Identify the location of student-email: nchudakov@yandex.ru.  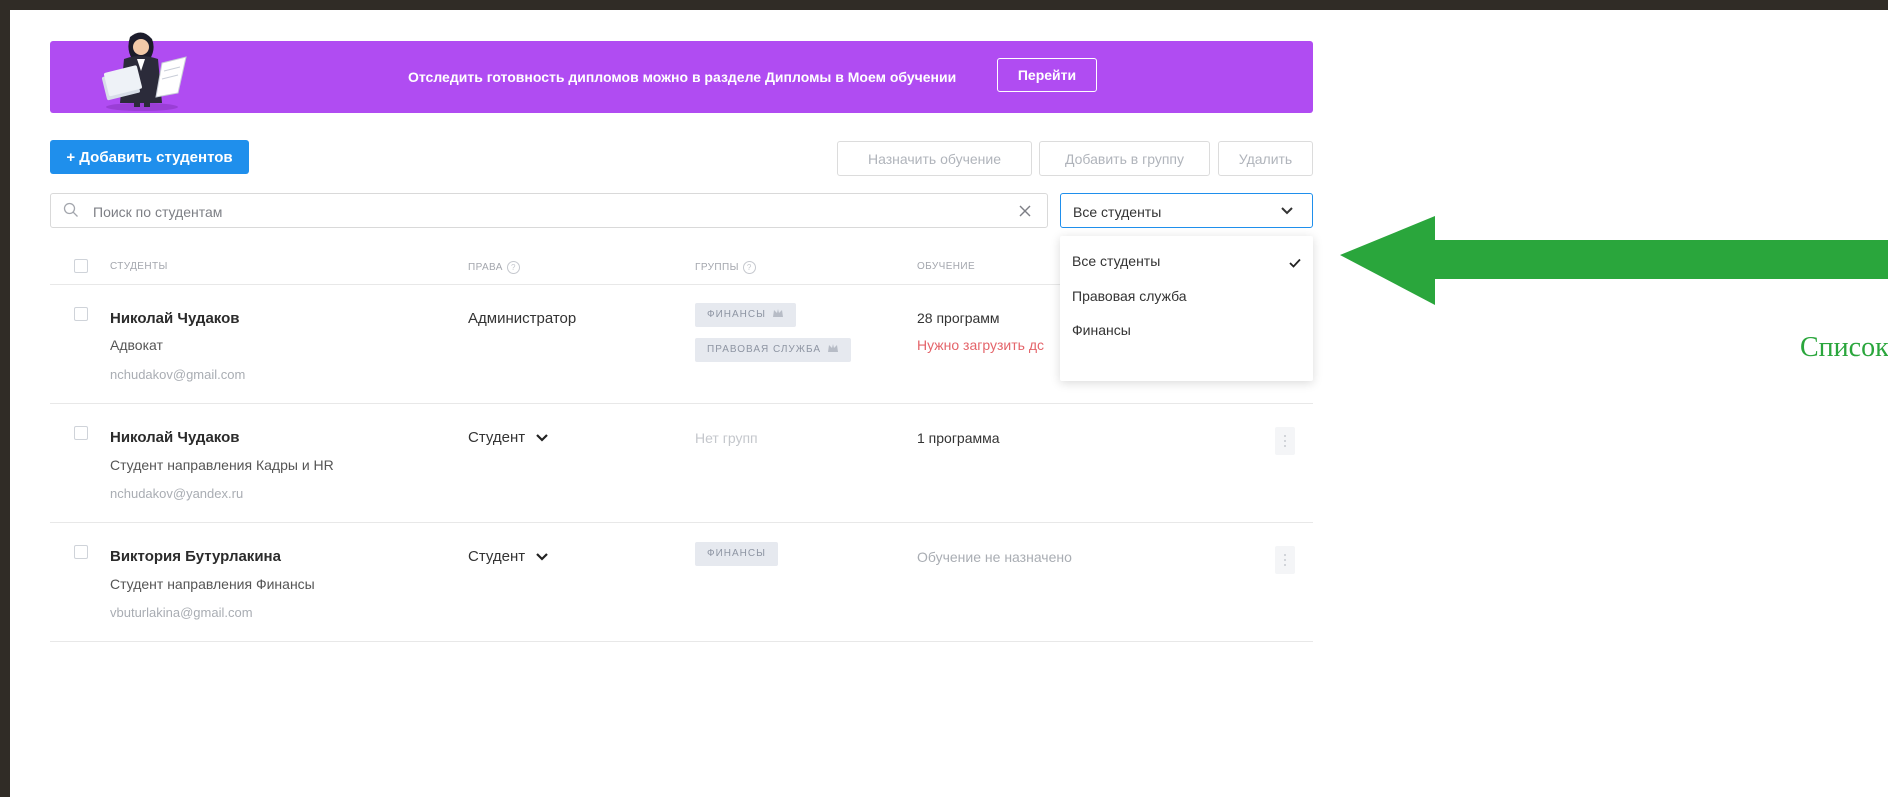
(177, 493).